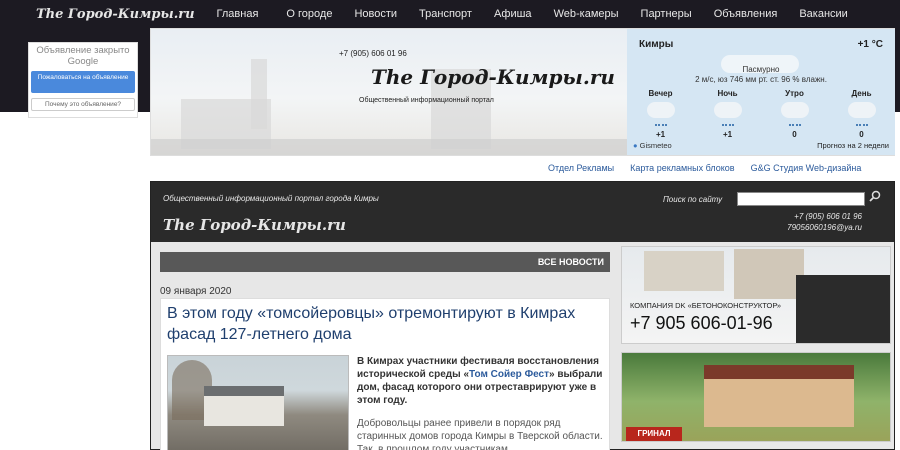 This screenshot has width=900, height=450. I want to click on concrete-blocks-shape, so click(843, 309).